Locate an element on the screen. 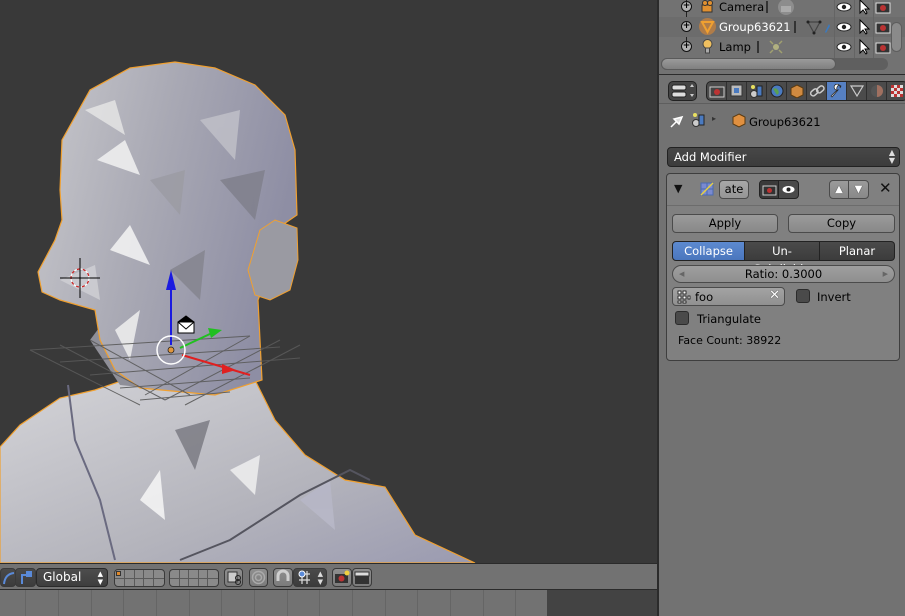 The image size is (905, 616). ratio-slider: ◀ Ratio: 0.3000 ▶ is located at coordinates (783, 274).